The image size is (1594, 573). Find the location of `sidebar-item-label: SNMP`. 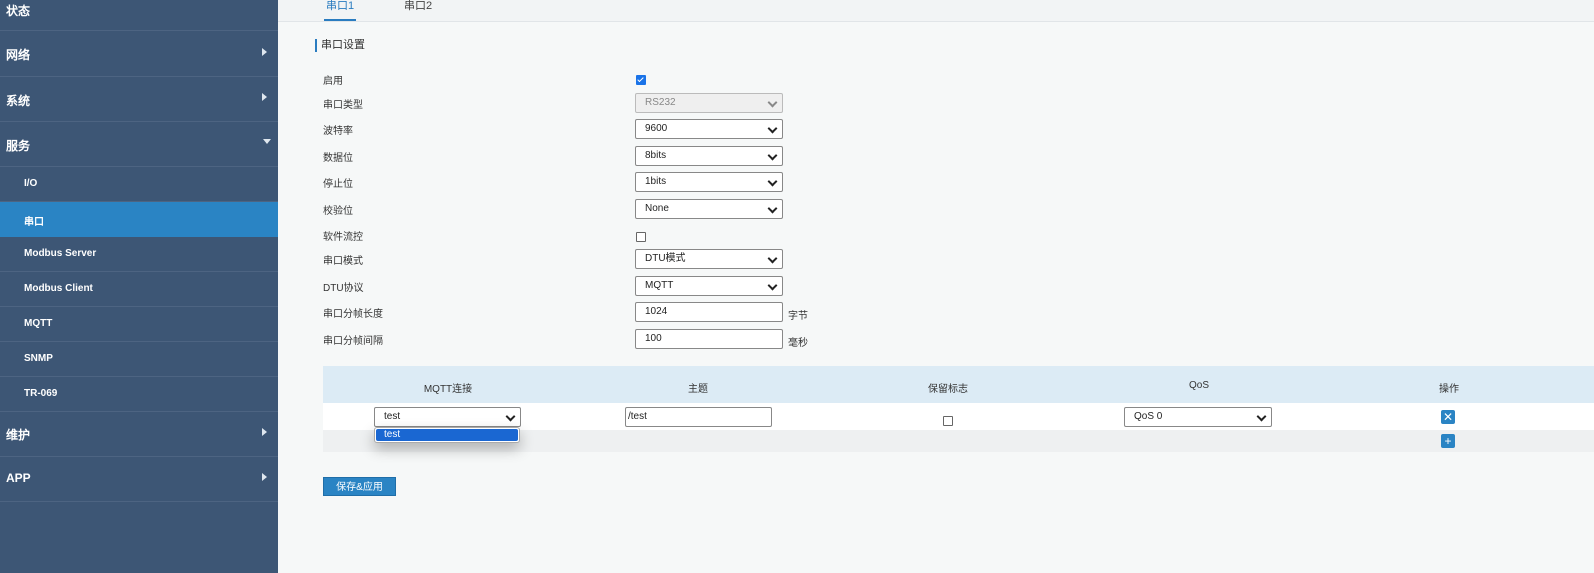

sidebar-item-label: SNMP is located at coordinates (38, 358).